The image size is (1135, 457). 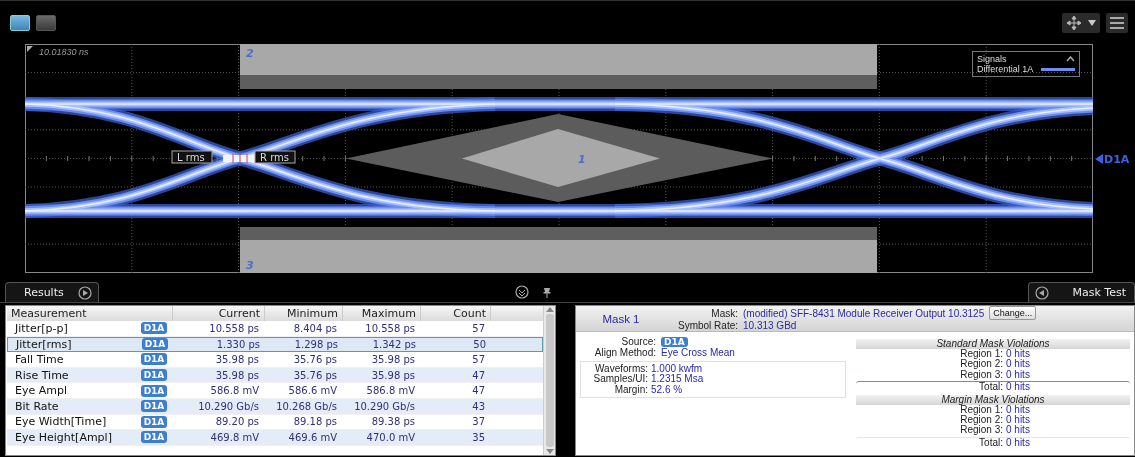 What do you see at coordinates (52, 292) in the screenshot?
I see `results-tab: Results` at bounding box center [52, 292].